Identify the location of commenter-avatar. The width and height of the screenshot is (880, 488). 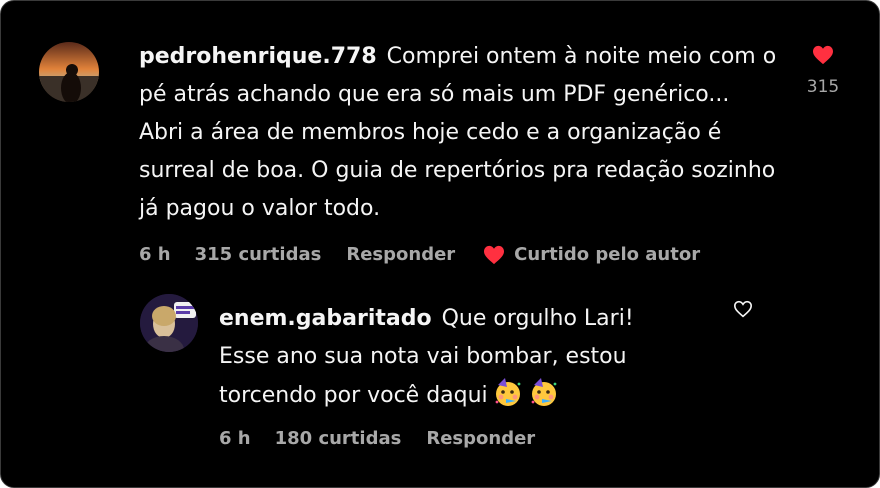
(69, 72).